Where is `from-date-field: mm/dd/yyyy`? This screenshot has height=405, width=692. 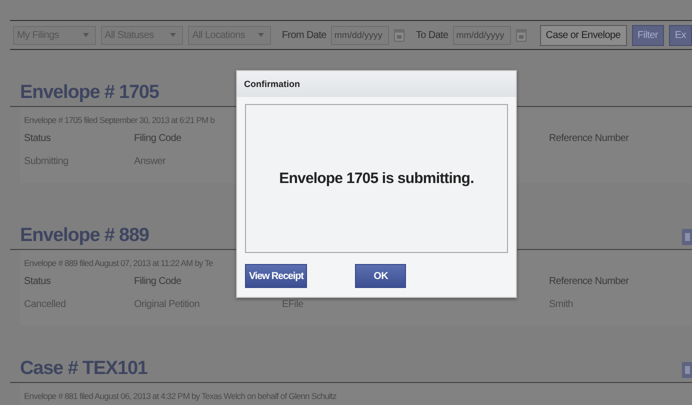 from-date-field: mm/dd/yyyy is located at coordinates (360, 35).